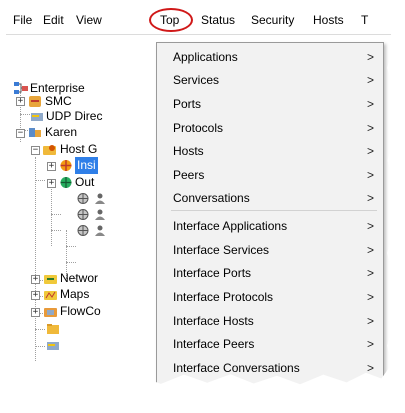 The width and height of the screenshot is (405, 413). I want to click on network-devices-icon, so click(50, 279).